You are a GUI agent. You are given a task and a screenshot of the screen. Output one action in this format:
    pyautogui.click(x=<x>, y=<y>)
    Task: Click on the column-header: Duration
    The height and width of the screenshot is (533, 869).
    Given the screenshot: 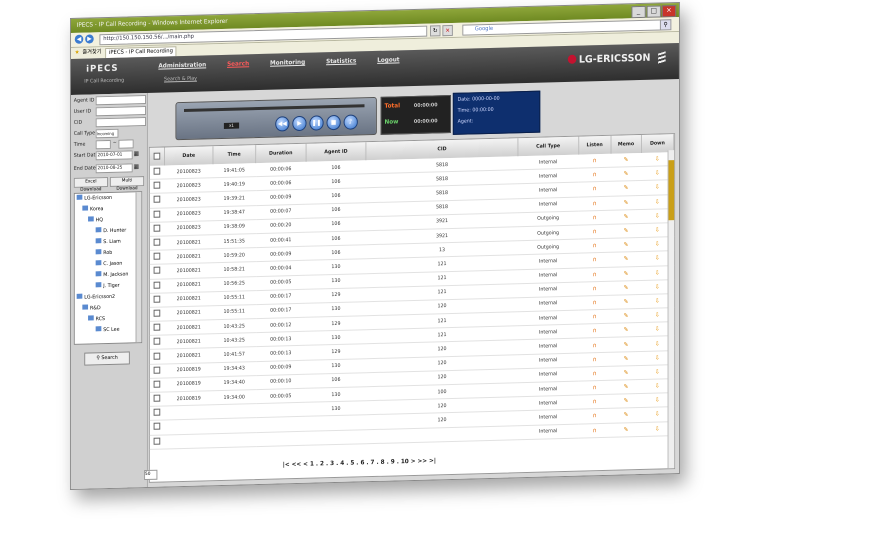 What is the action you would take?
    pyautogui.click(x=280, y=153)
    